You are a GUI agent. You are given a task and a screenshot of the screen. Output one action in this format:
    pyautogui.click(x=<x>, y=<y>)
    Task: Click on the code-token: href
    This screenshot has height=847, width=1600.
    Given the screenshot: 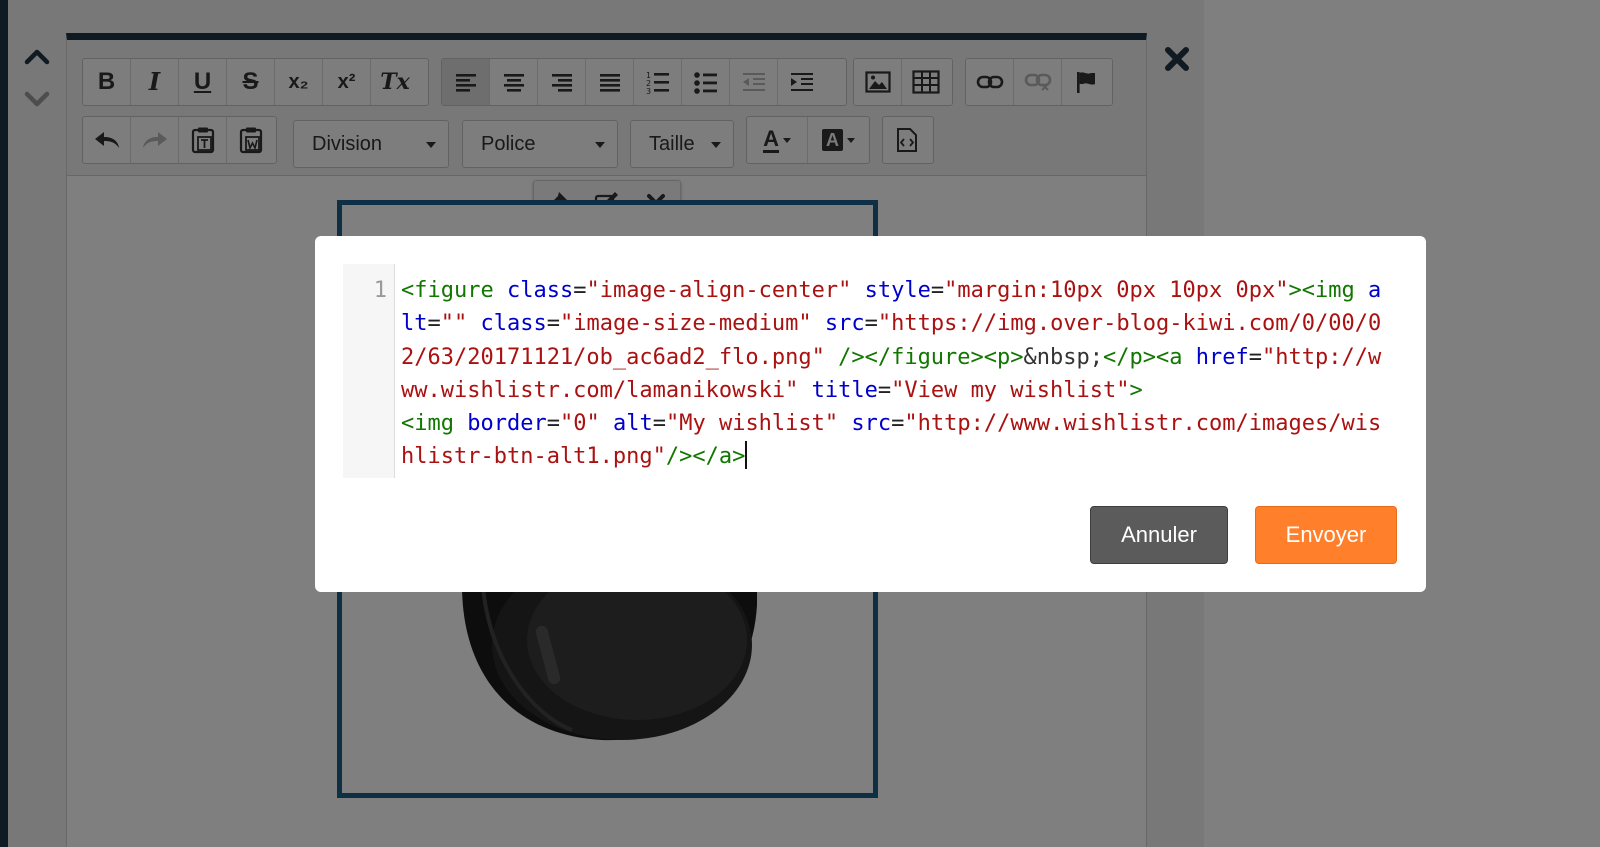 What is the action you would take?
    pyautogui.click(x=1222, y=357)
    